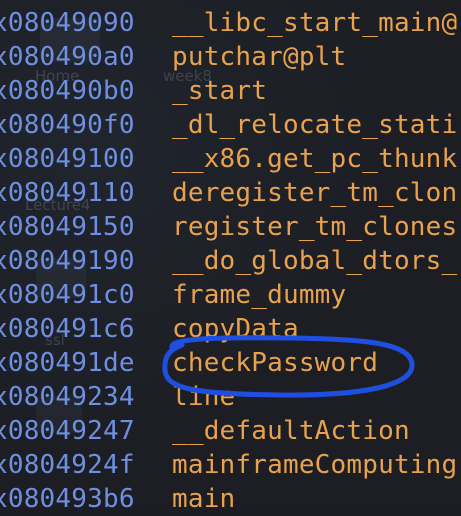 The image size is (461, 516). I want to click on symbol-row: x080491c6 copyData, so click(230, 329).